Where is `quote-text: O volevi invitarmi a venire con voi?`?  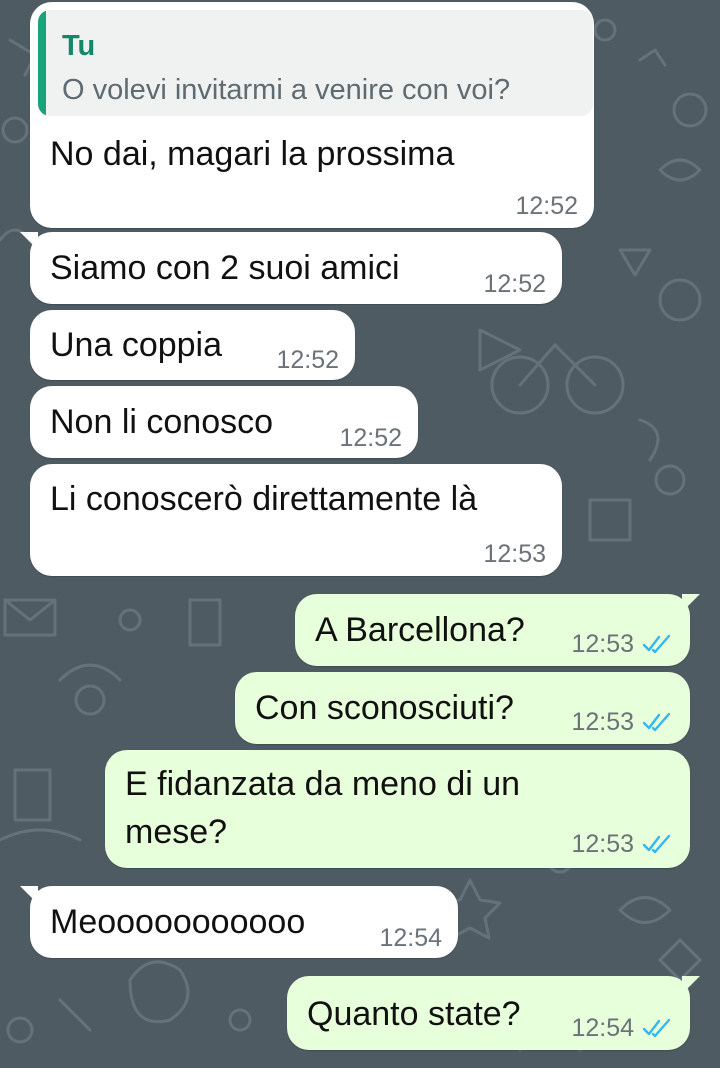 quote-text: O volevi invitarmi a venire con voi? is located at coordinates (286, 90).